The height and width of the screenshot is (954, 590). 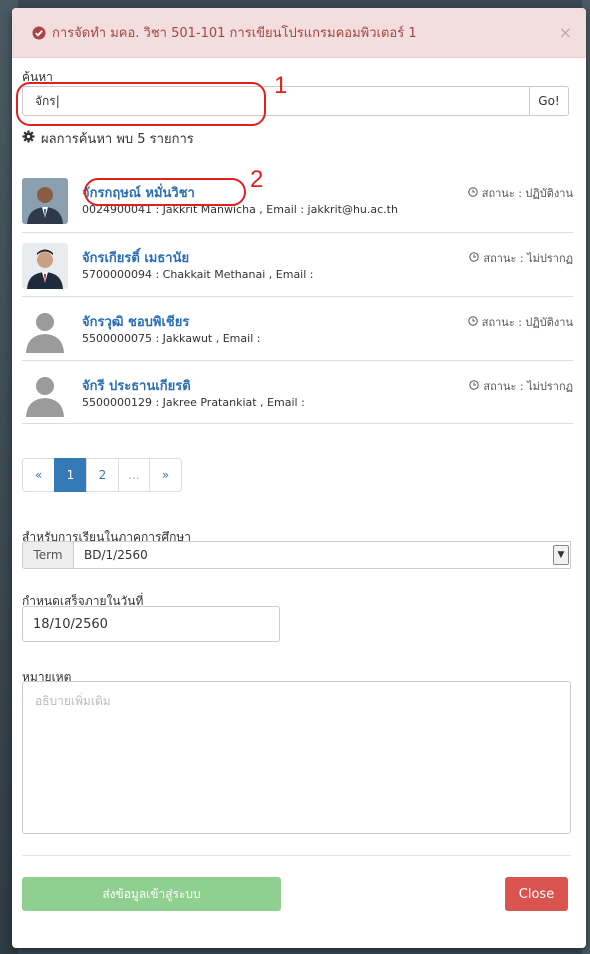 I want to click on term-select-group: Term BD/1/2560 ▼, so click(x=296, y=555).